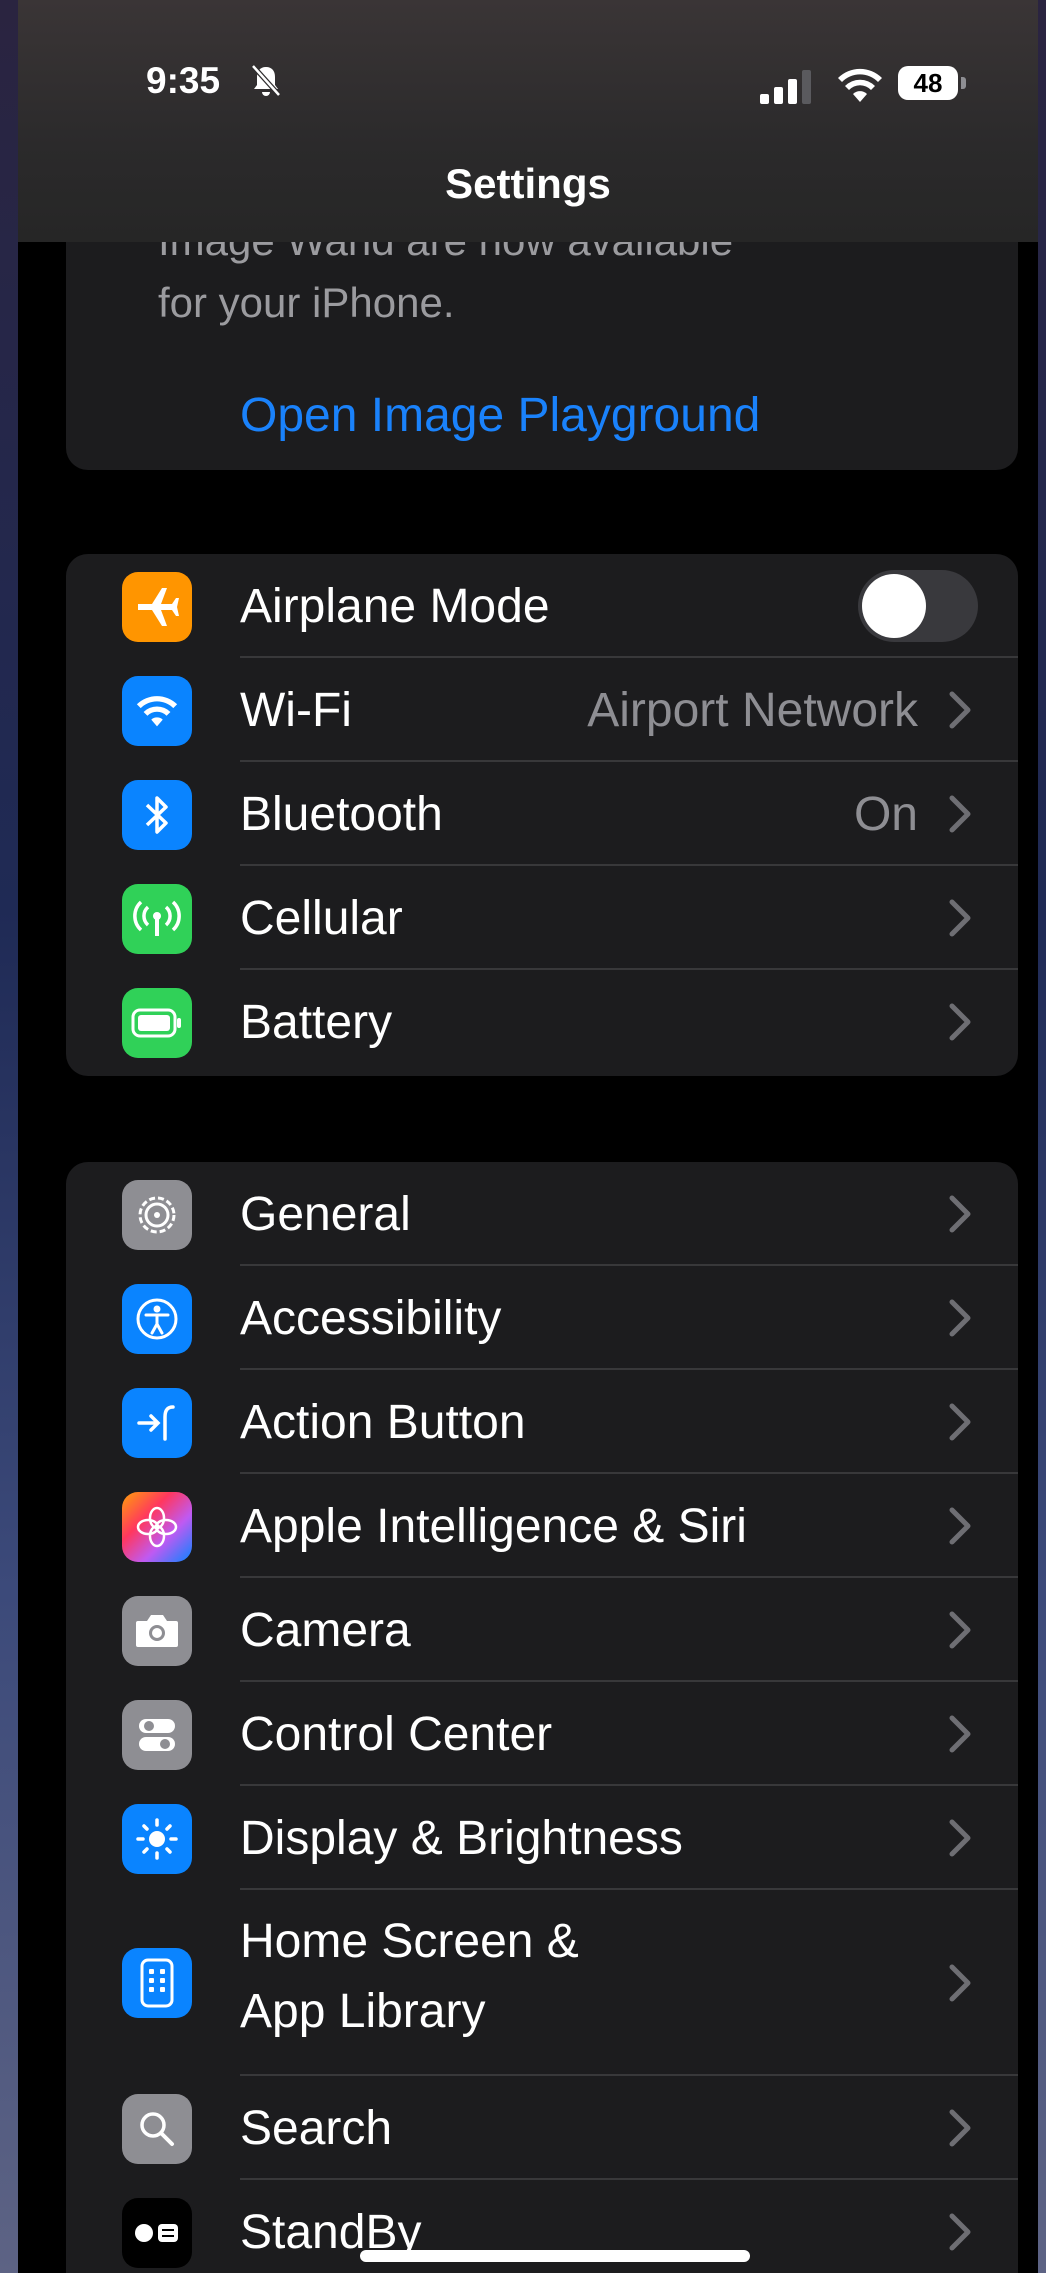  I want to click on status-time: 9:35, so click(183, 80).